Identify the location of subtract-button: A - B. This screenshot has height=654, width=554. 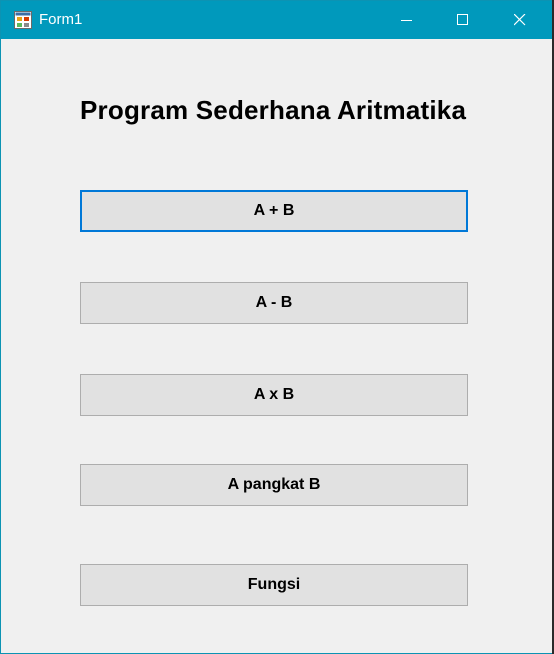
(274, 303).